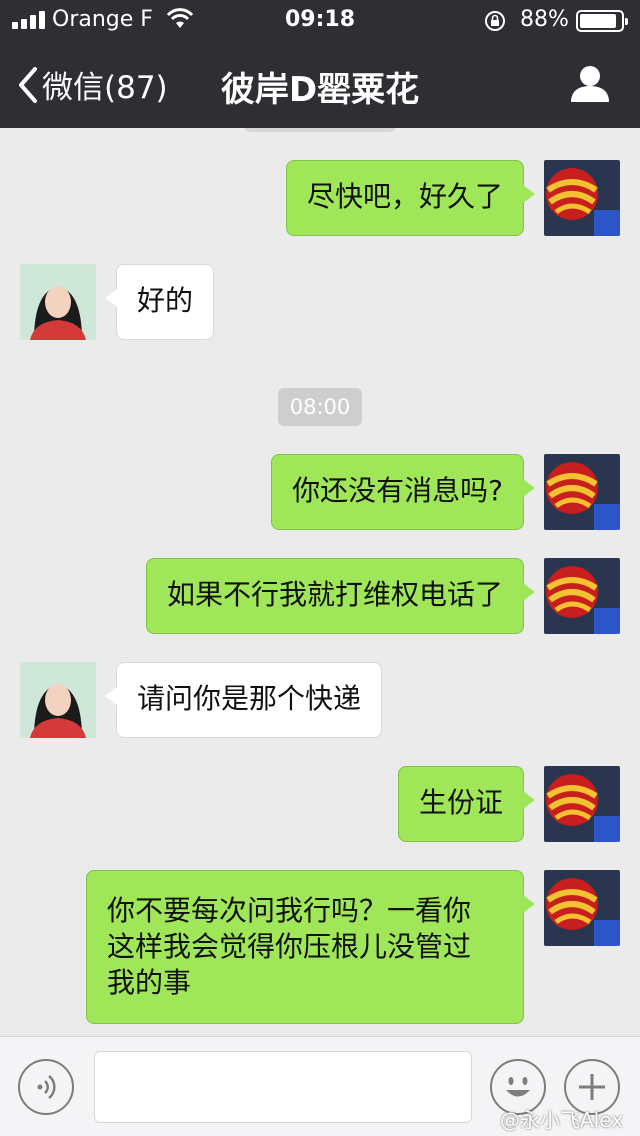 This screenshot has height=1136, width=640. I want to click on chat-title: 彼岸D罂粟花, so click(320, 90).